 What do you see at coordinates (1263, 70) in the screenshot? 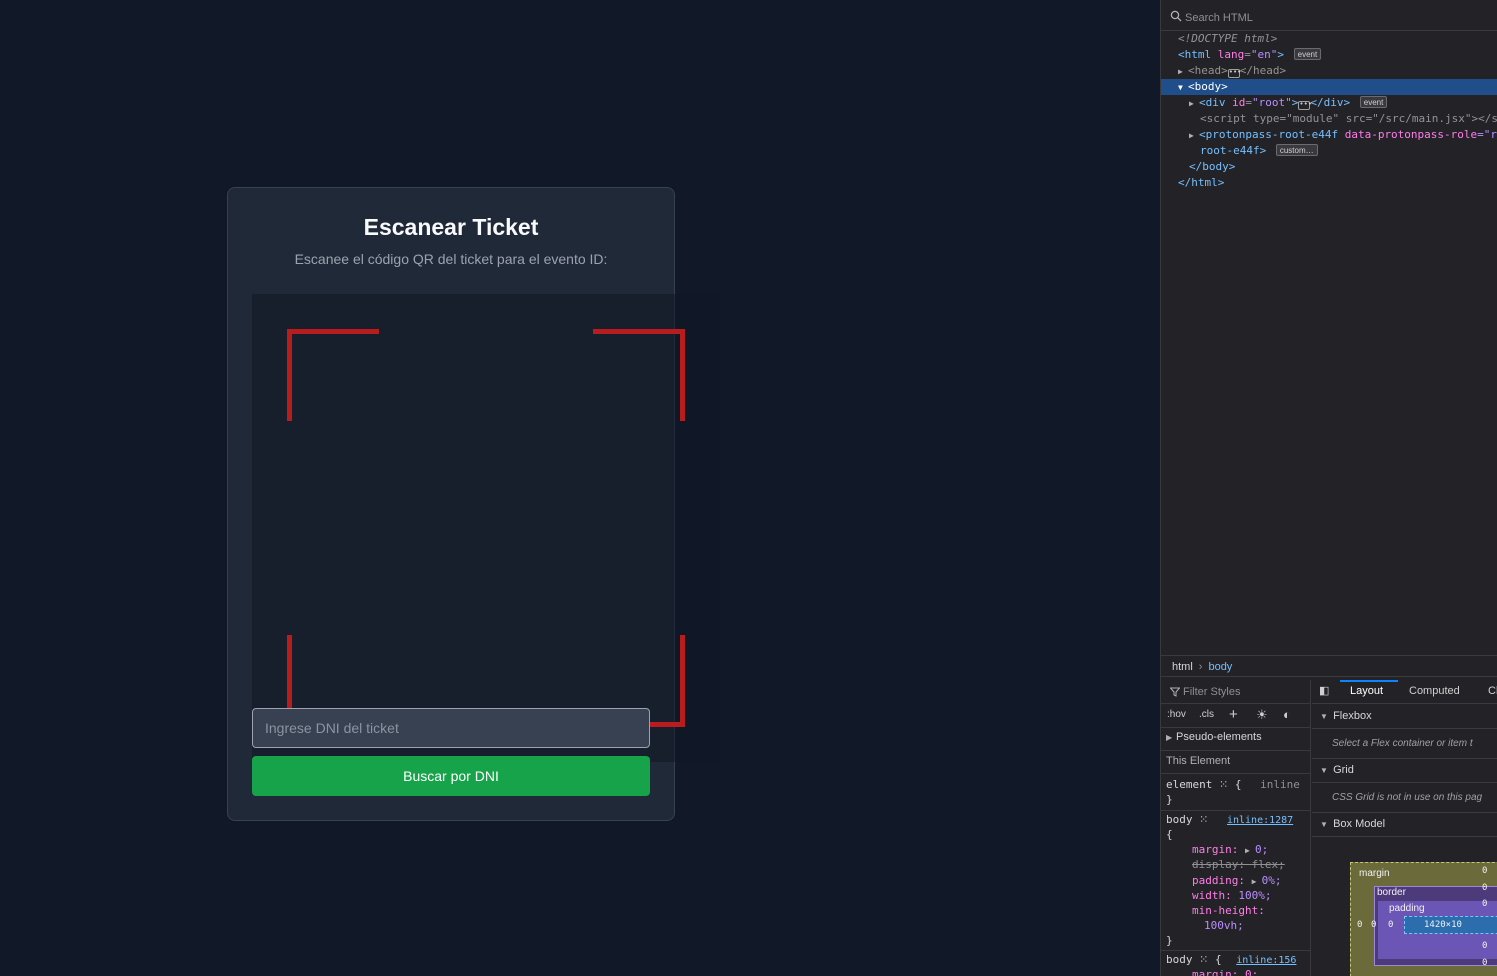
I see `head-close: </head>` at bounding box center [1263, 70].